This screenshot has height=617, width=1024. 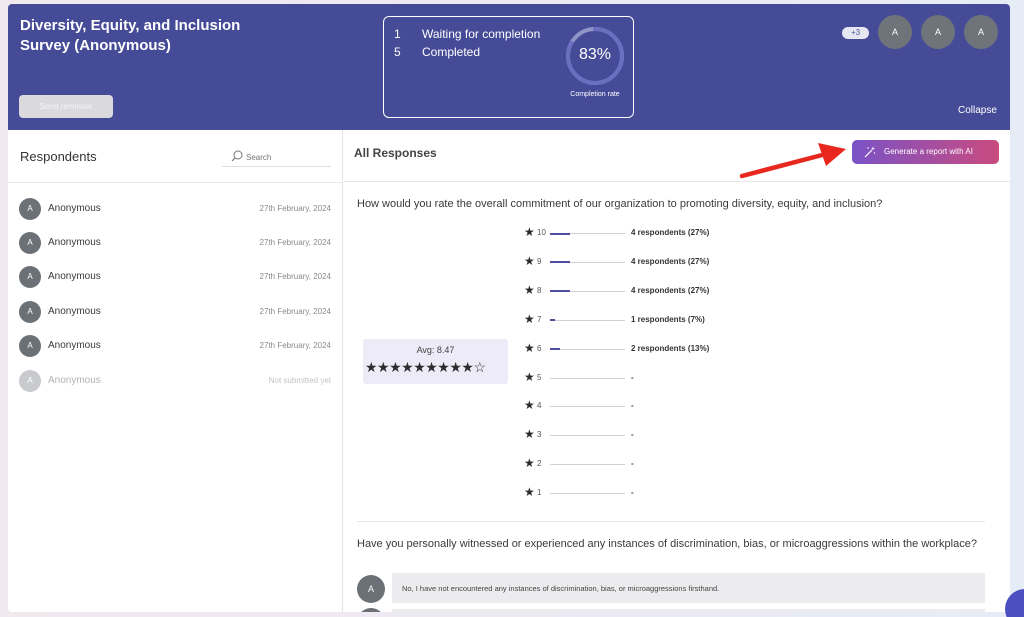 What do you see at coordinates (539, 348) in the screenshot?
I see `rating-value: 6` at bounding box center [539, 348].